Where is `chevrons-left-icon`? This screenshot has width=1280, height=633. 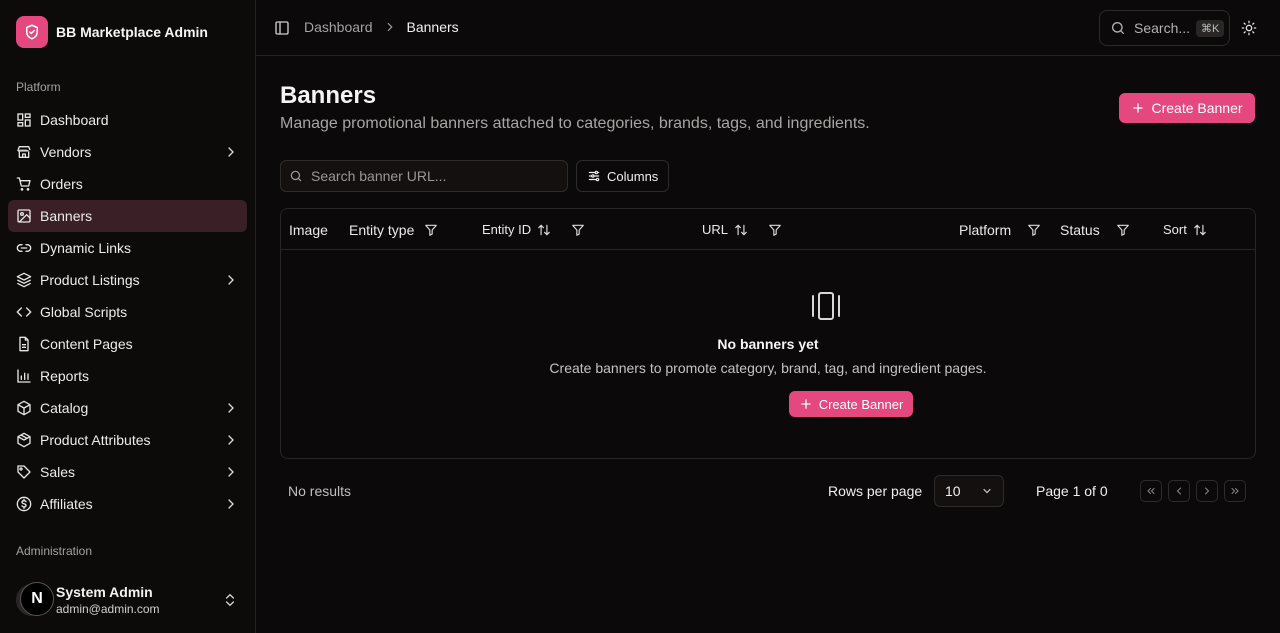
chevrons-left-icon is located at coordinates (1151, 491).